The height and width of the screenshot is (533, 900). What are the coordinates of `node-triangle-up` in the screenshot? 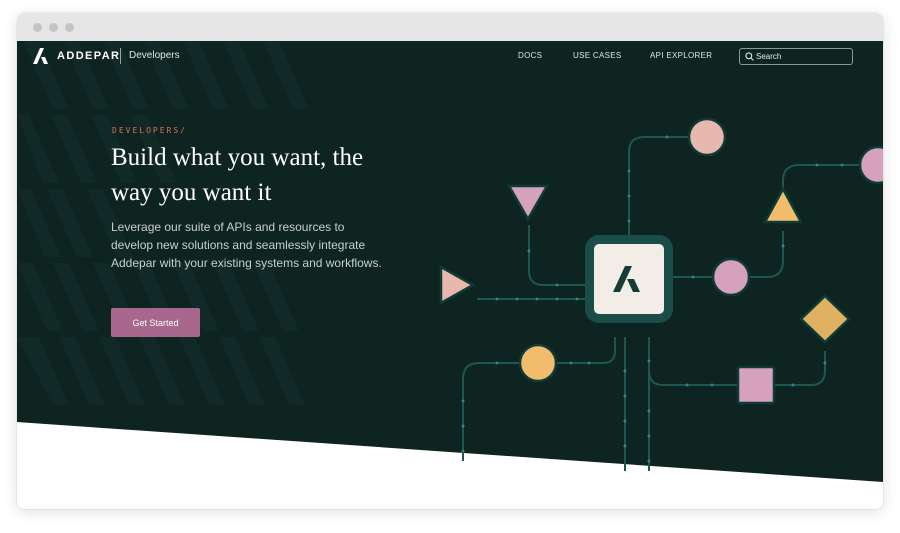 It's located at (783, 205).